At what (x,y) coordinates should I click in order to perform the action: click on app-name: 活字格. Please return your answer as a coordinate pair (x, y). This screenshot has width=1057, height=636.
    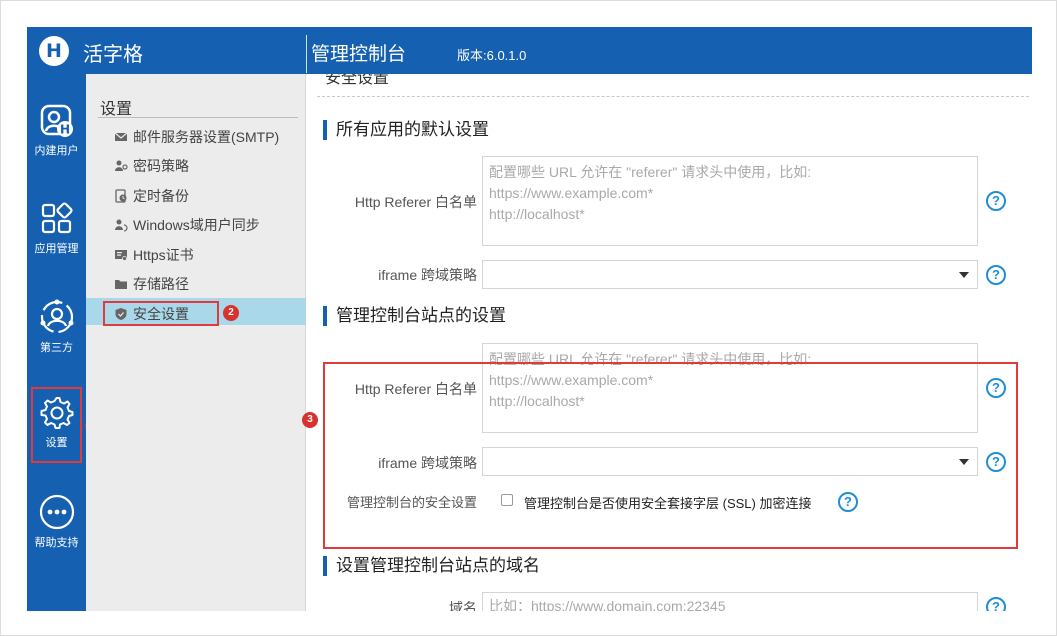
    Looking at the image, I should click on (113, 55).